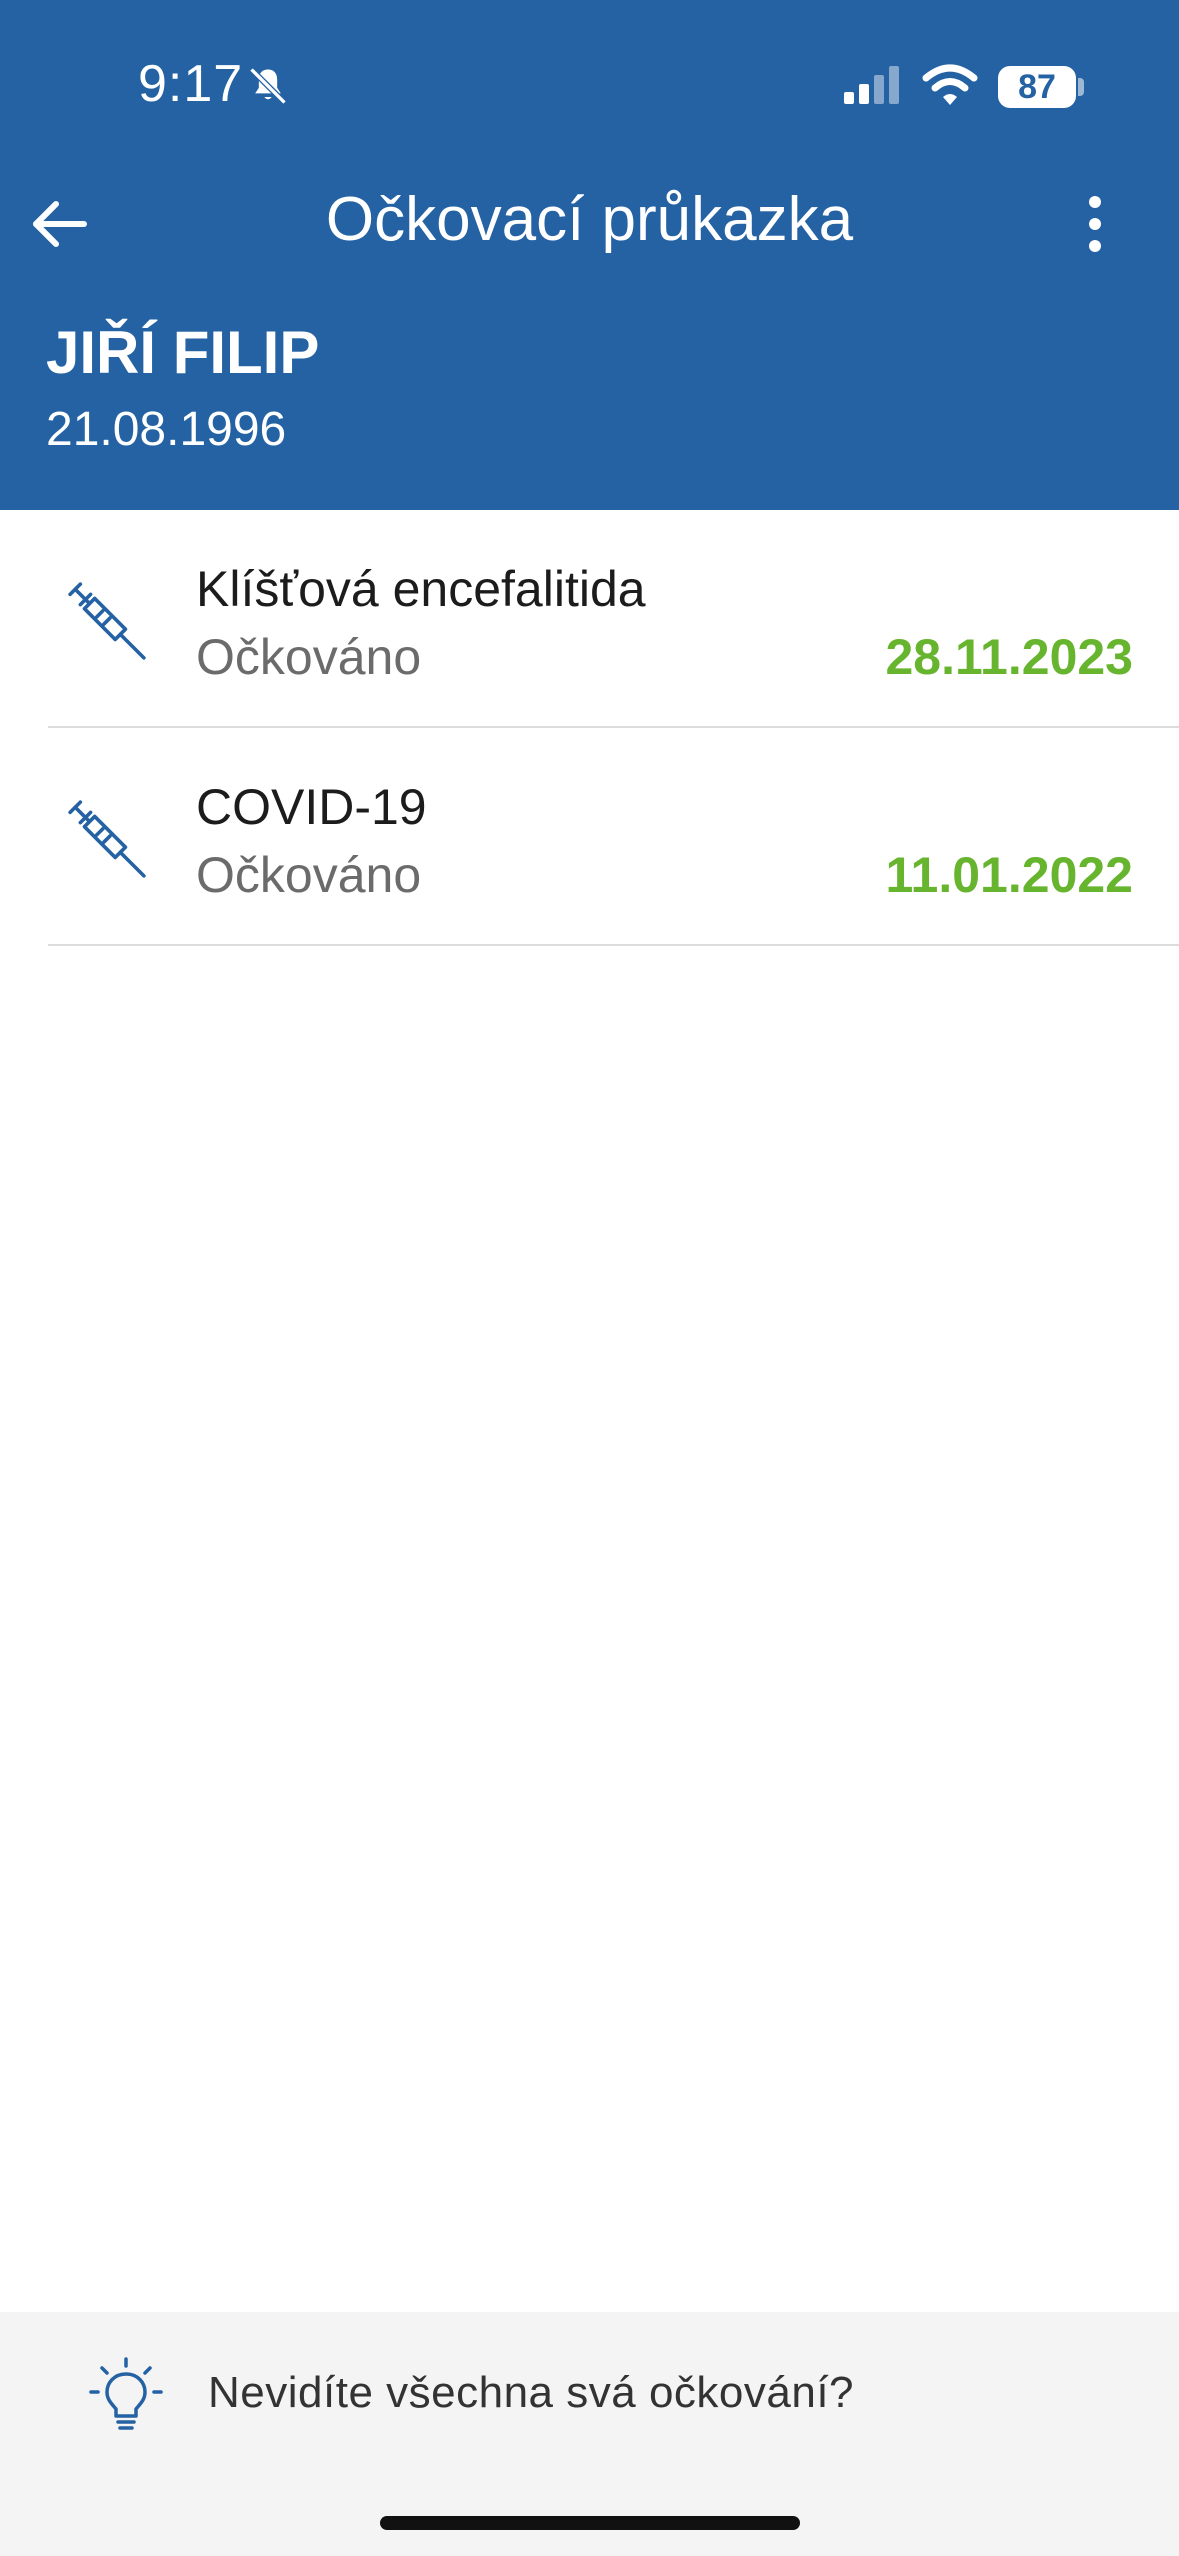  I want to click on vaccination-date: 11.01.2022, so click(1009, 875).